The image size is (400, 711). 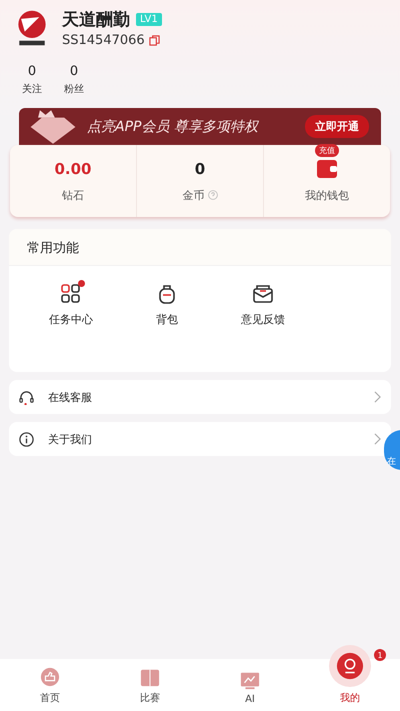 I want to click on scoreboard-icon, so click(x=150, y=677).